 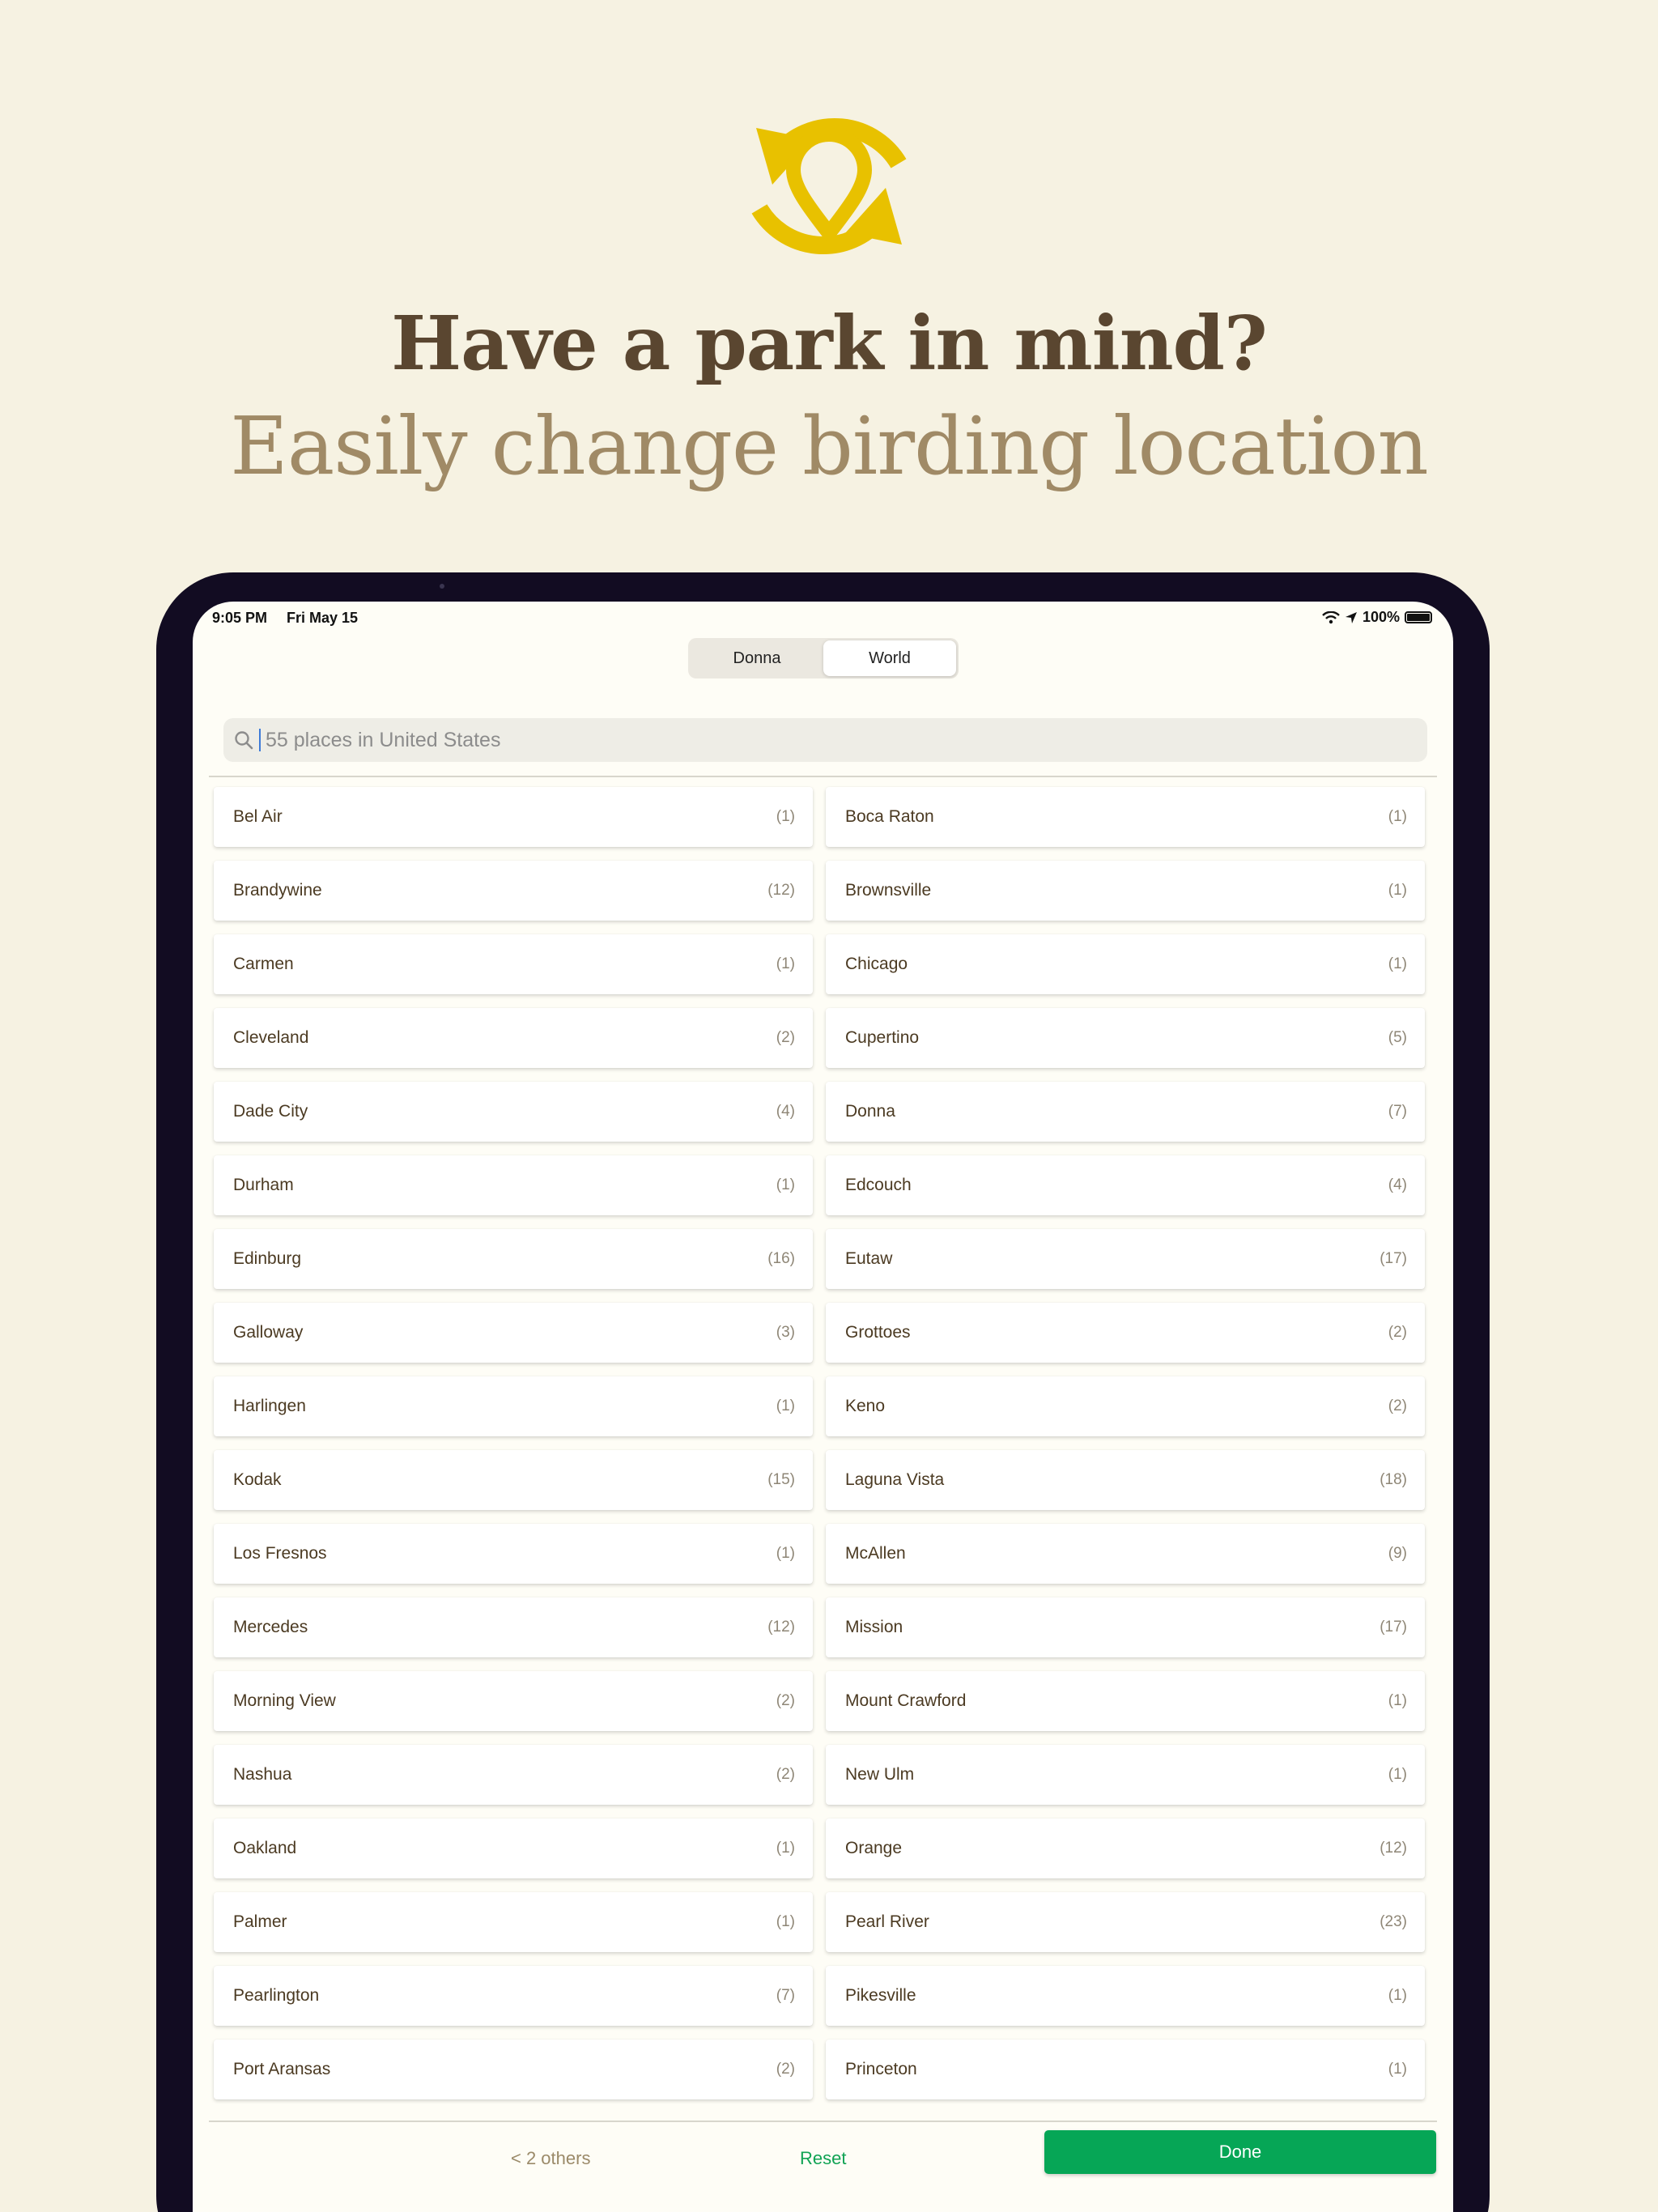 What do you see at coordinates (781, 1480) in the screenshot?
I see `place-count: (15)` at bounding box center [781, 1480].